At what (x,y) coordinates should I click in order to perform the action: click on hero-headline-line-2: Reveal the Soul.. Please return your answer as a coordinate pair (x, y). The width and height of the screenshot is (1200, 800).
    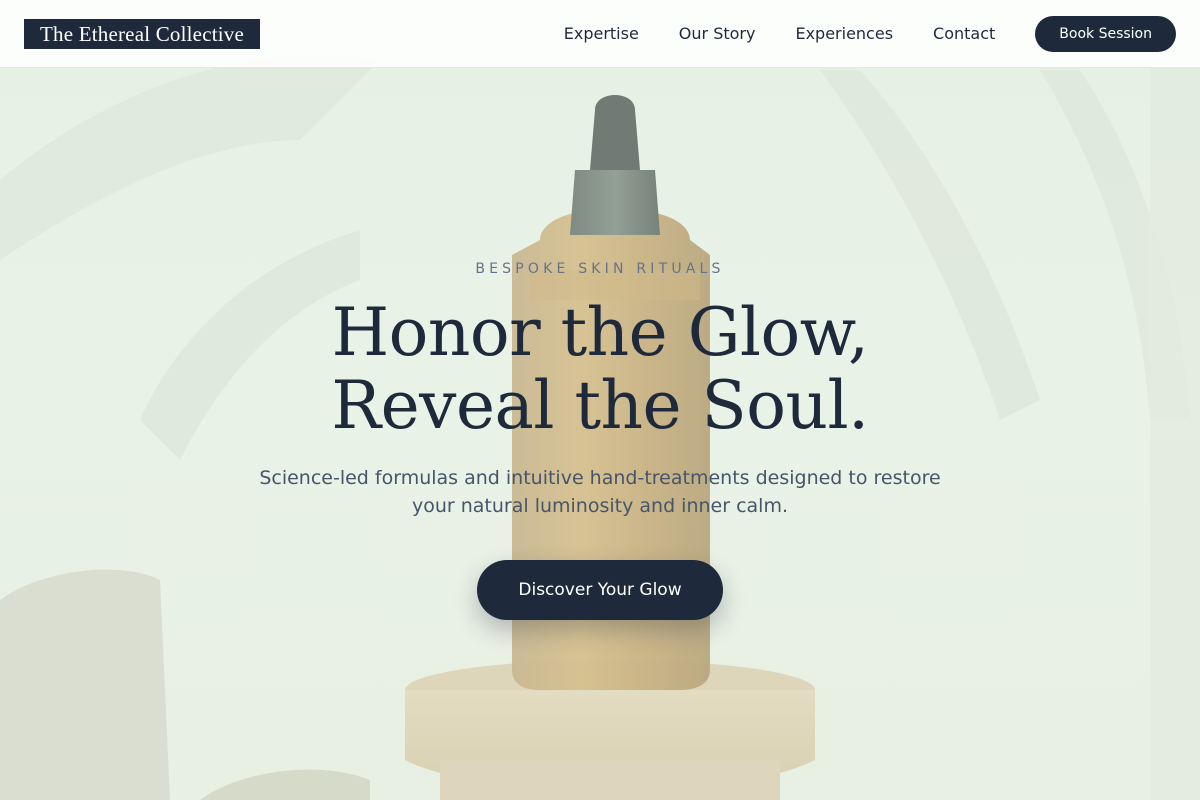
    Looking at the image, I should click on (600, 405).